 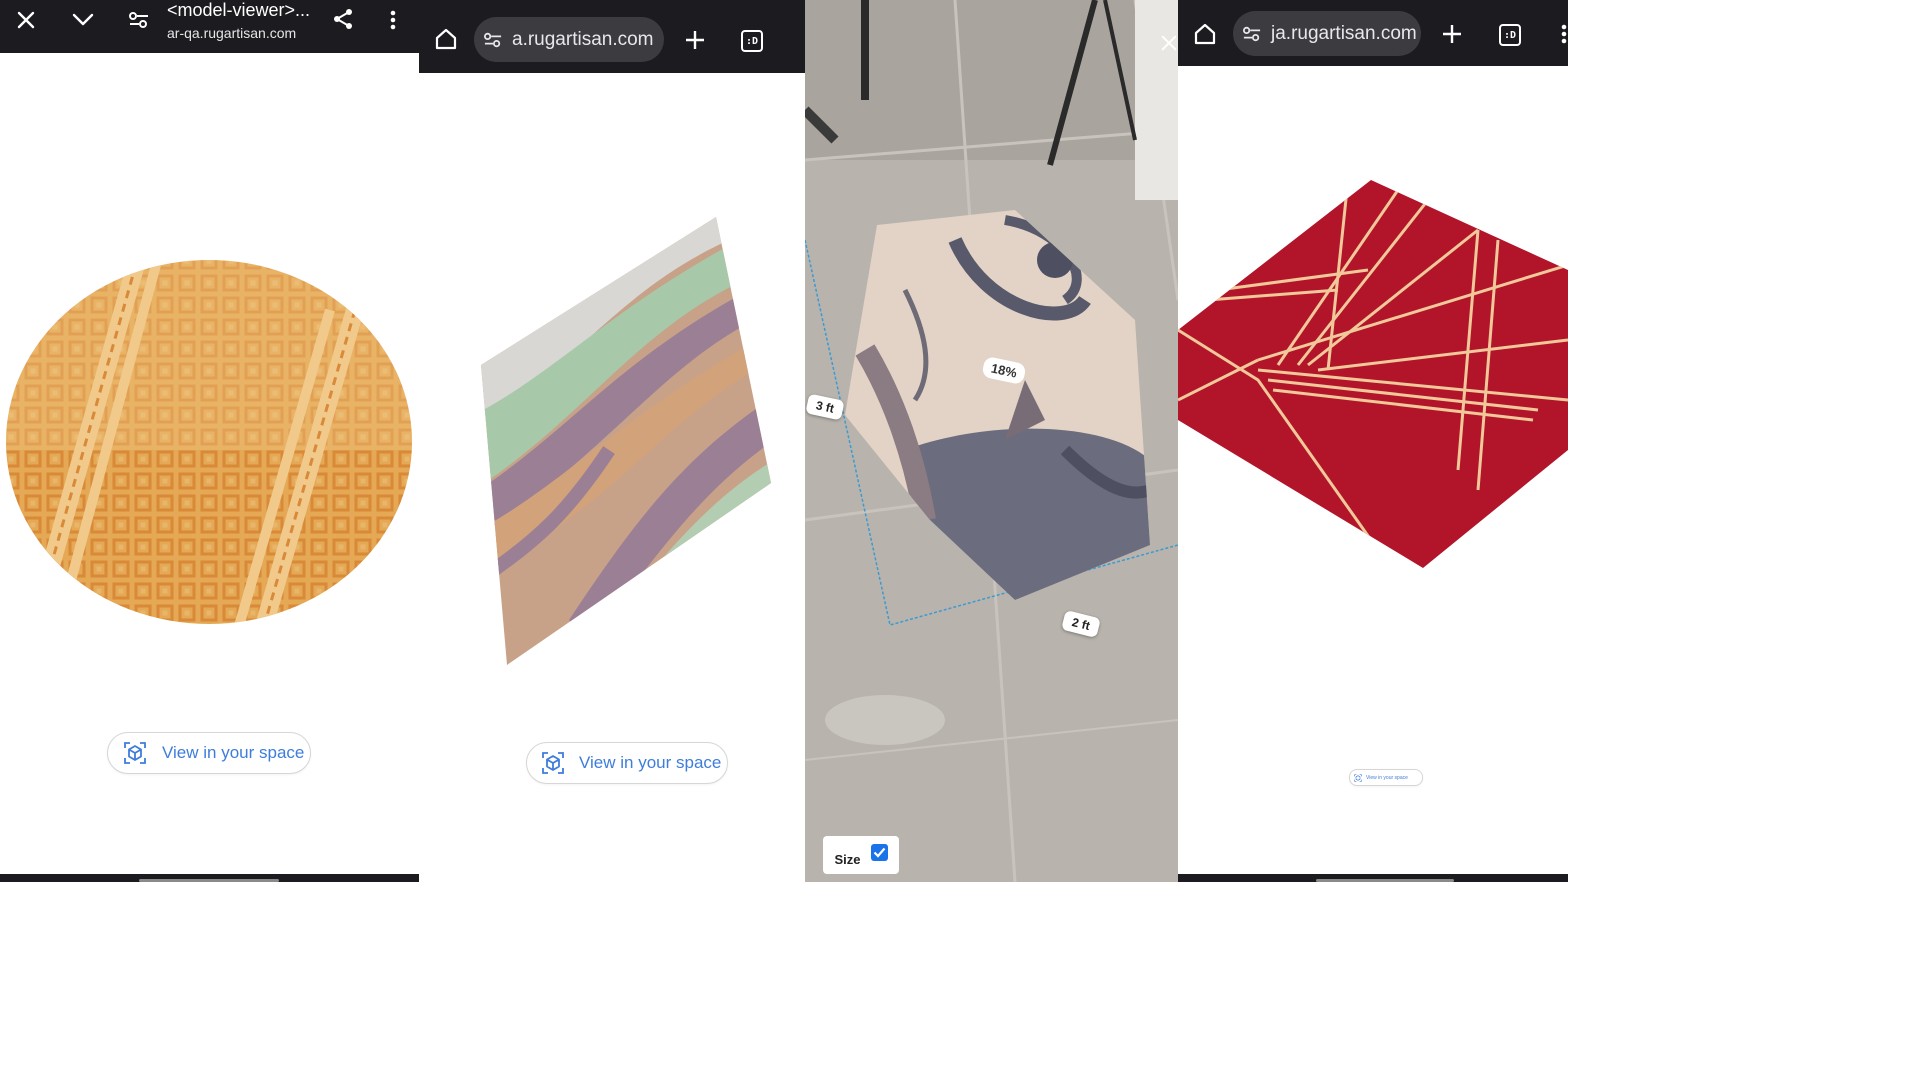 What do you see at coordinates (231, 33) in the screenshot?
I see `page-url: ar-qa.rugartisan.com` at bounding box center [231, 33].